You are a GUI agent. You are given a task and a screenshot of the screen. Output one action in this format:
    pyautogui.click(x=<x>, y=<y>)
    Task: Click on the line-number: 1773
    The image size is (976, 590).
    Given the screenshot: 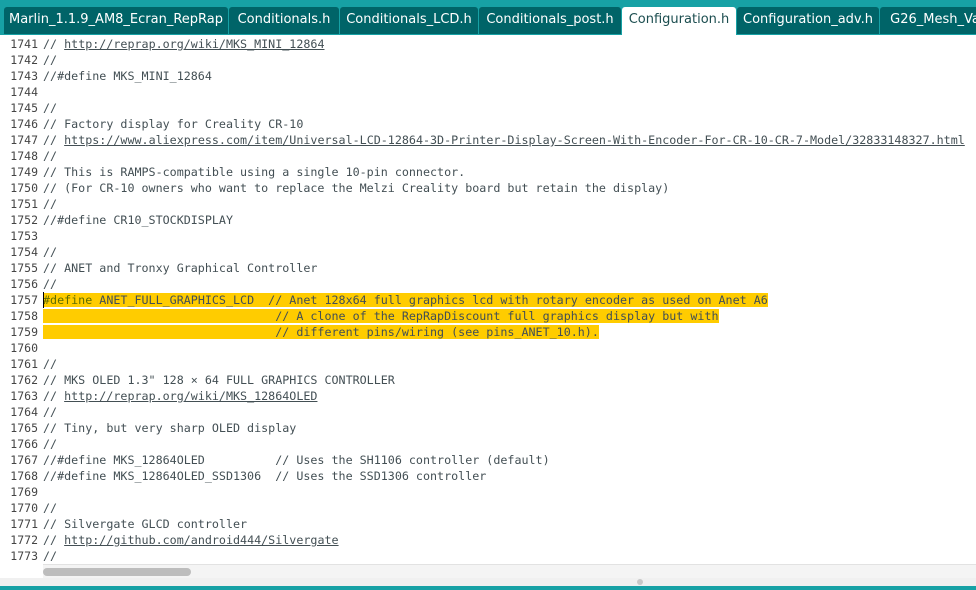 What is the action you would take?
    pyautogui.click(x=24, y=556)
    